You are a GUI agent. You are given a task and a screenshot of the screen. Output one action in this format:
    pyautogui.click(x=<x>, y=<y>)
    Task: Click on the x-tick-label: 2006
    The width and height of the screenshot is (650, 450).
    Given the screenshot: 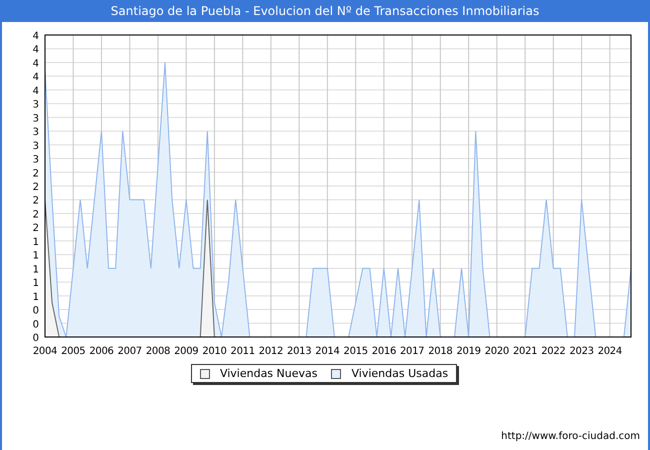 What is the action you would take?
    pyautogui.click(x=101, y=351)
    